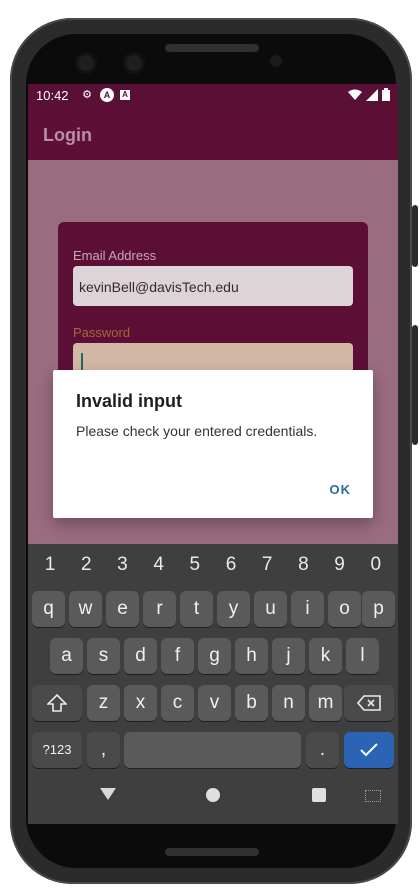  I want to click on status-system-icons, so click(369, 94).